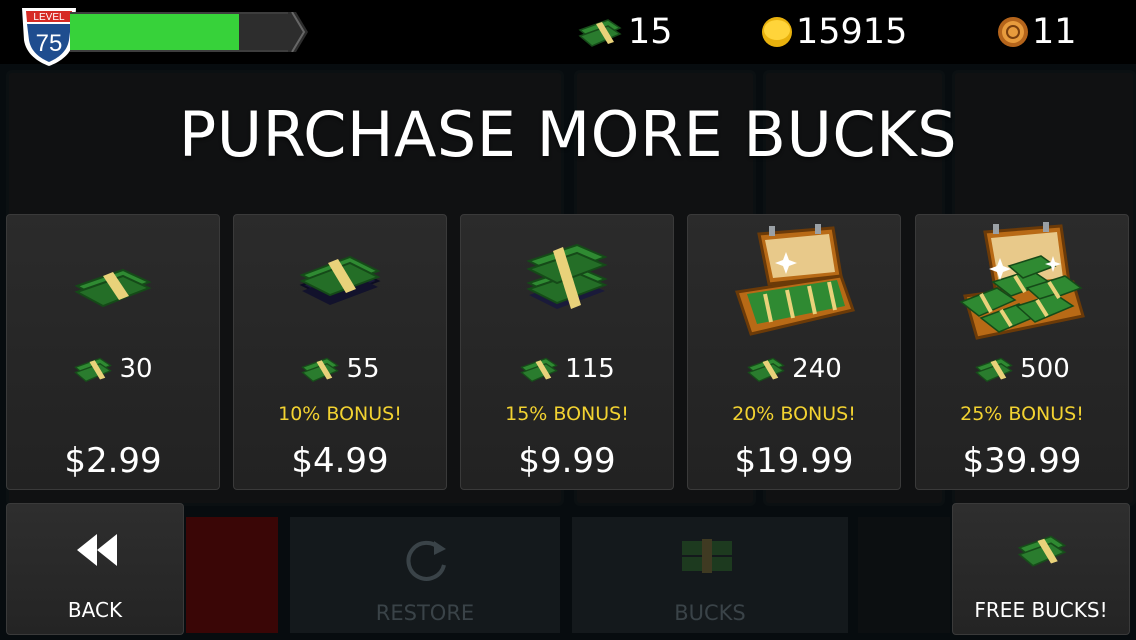  Describe the element at coordinates (567, 461) in the screenshot. I see `bundle-price: $9.99` at that location.